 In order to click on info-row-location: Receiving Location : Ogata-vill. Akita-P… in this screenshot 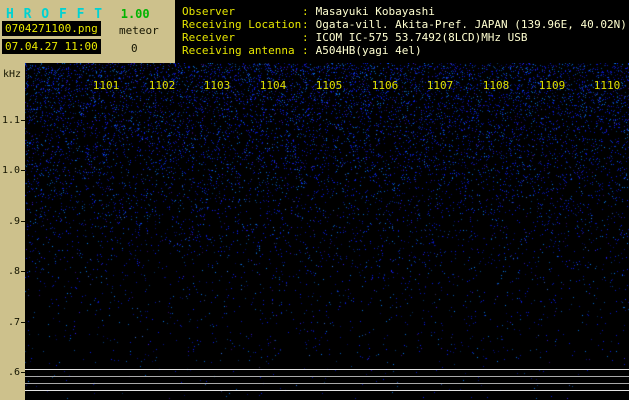, I will do `click(404, 24)`.